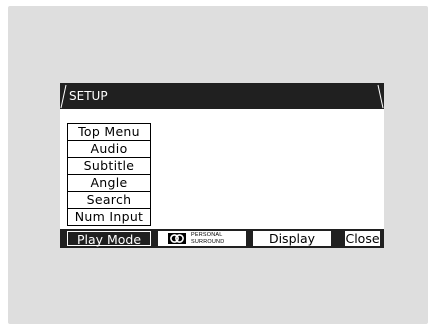 The height and width of the screenshot is (334, 435). I want to click on menu-item-angle: Angle, so click(109, 183).